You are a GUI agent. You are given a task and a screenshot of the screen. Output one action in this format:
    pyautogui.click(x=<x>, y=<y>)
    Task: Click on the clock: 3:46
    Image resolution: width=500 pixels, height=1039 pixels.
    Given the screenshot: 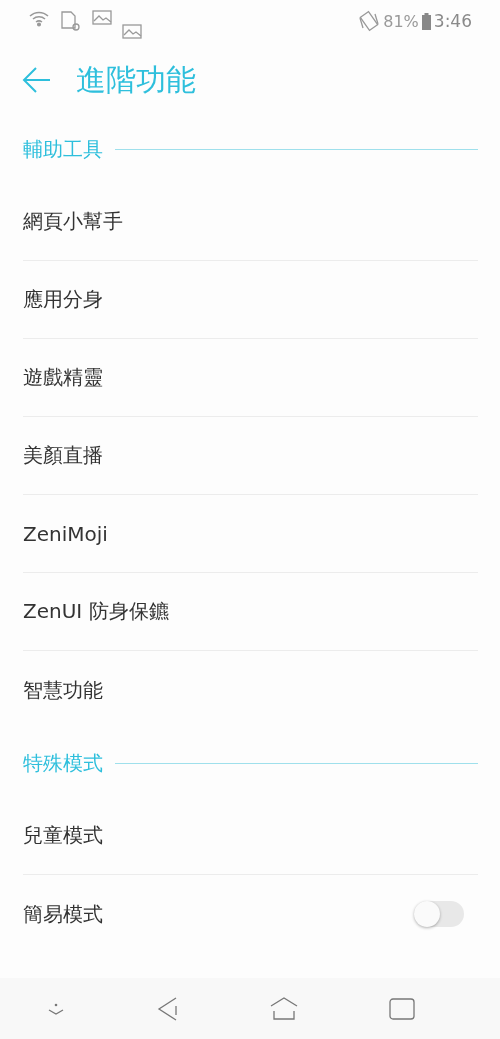 What is the action you would take?
    pyautogui.click(x=452, y=21)
    